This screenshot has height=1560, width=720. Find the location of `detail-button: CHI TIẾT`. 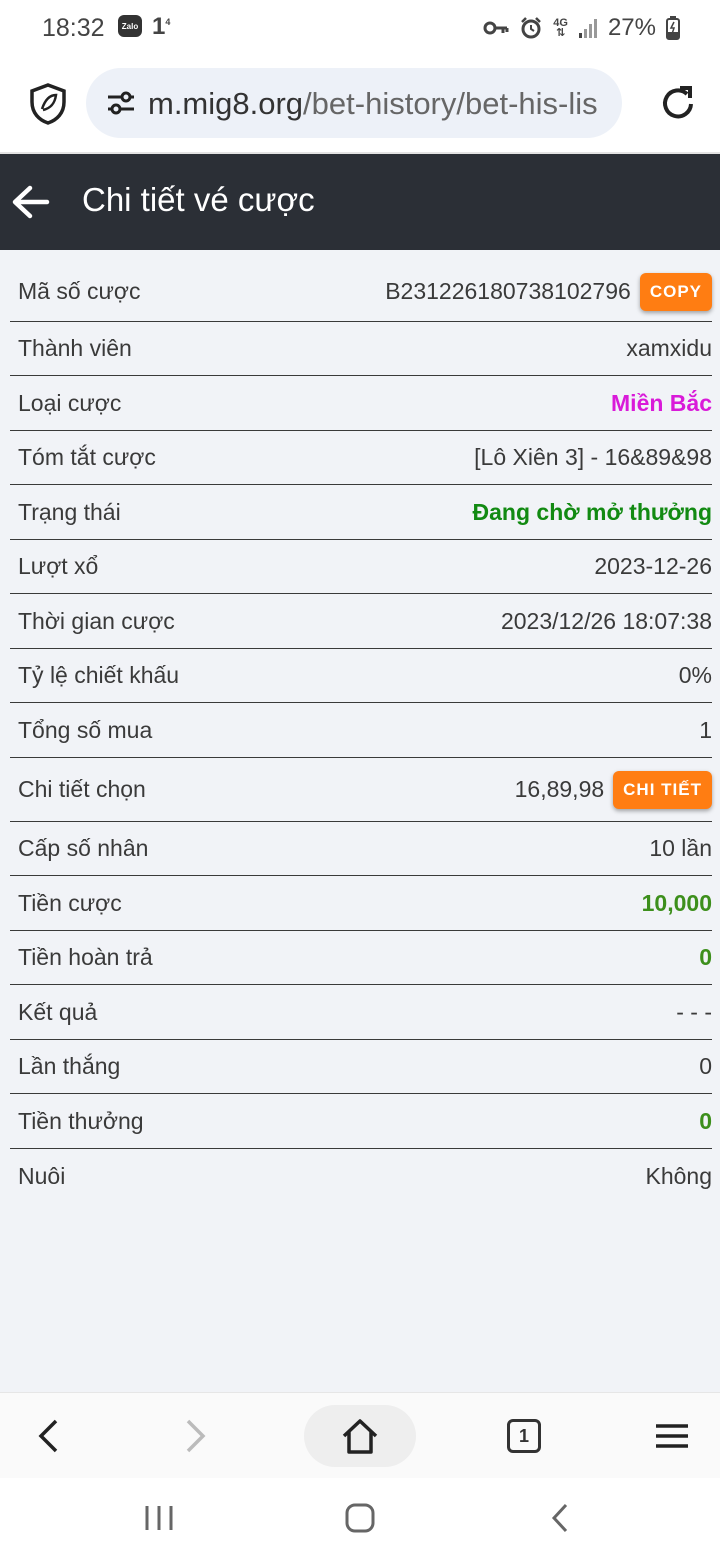

detail-button: CHI TIẾT is located at coordinates (662, 789).